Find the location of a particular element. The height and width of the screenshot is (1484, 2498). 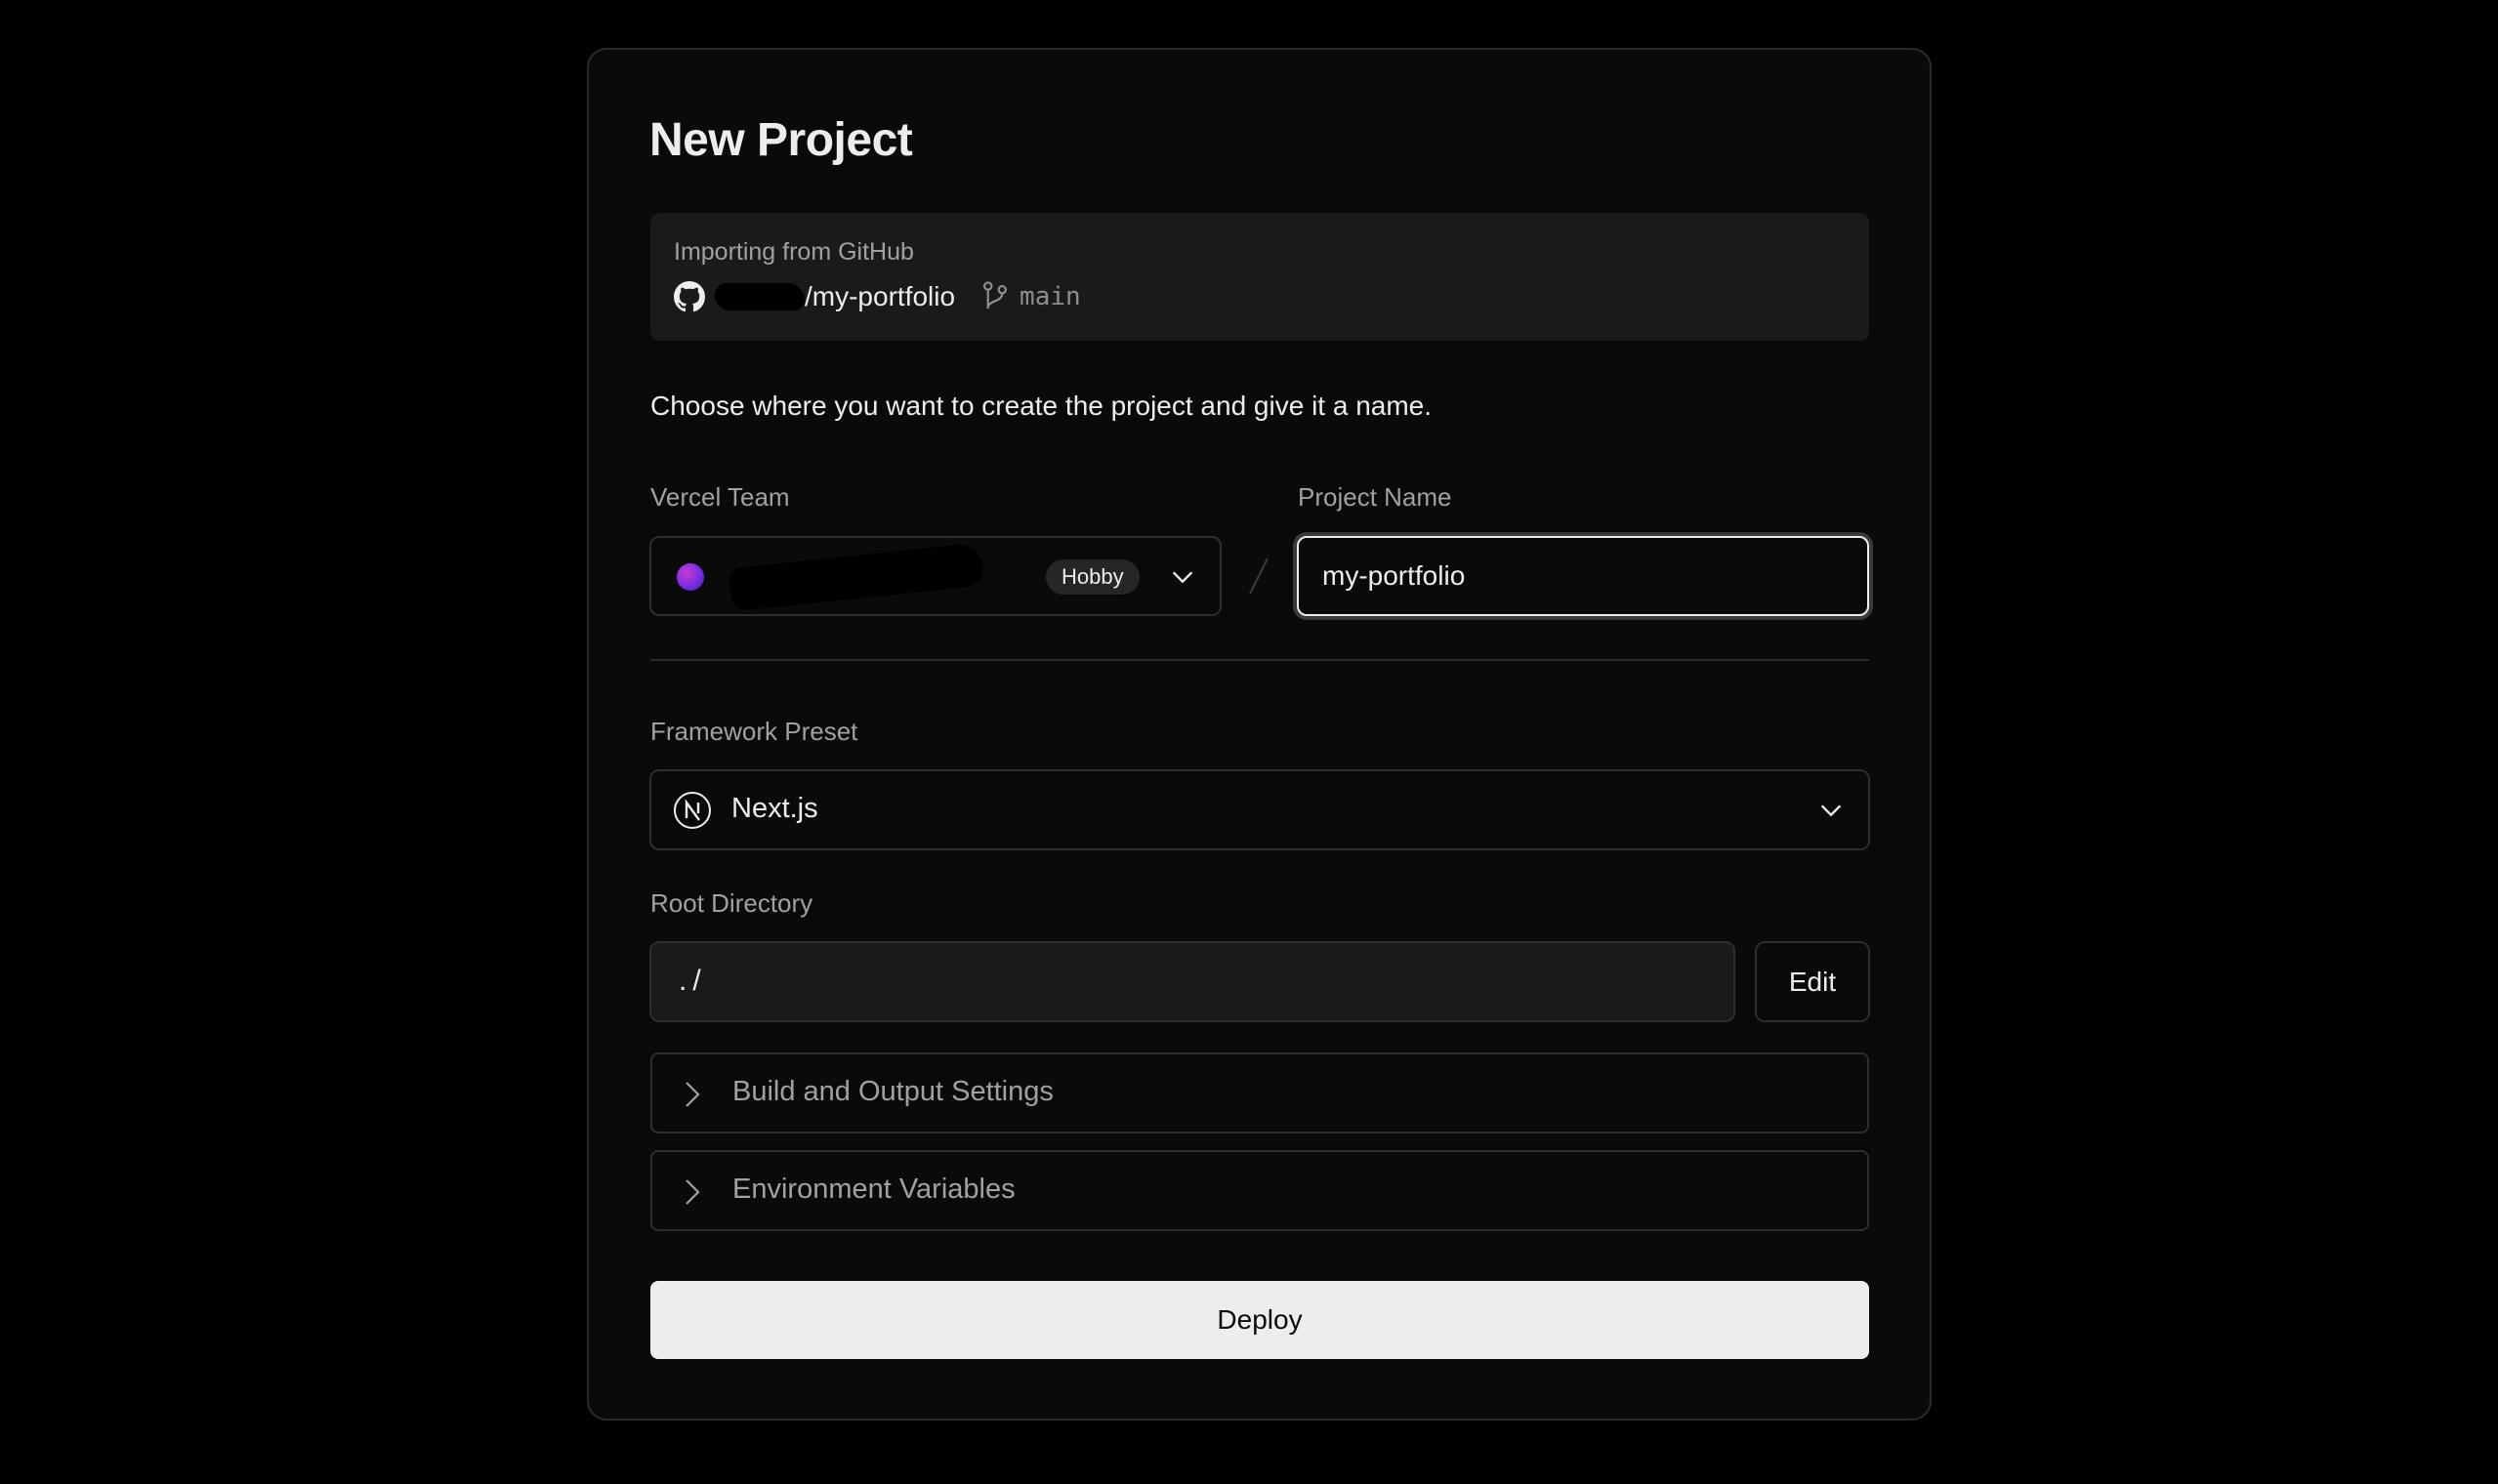

project-name-input is located at coordinates (1583, 576).